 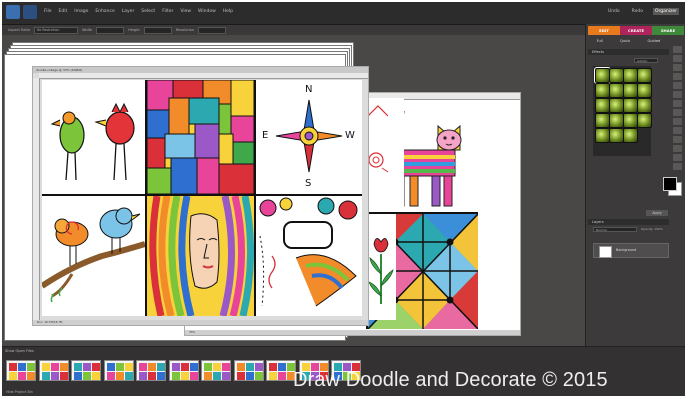 I want to click on menu-help: Help, so click(x=228, y=11).